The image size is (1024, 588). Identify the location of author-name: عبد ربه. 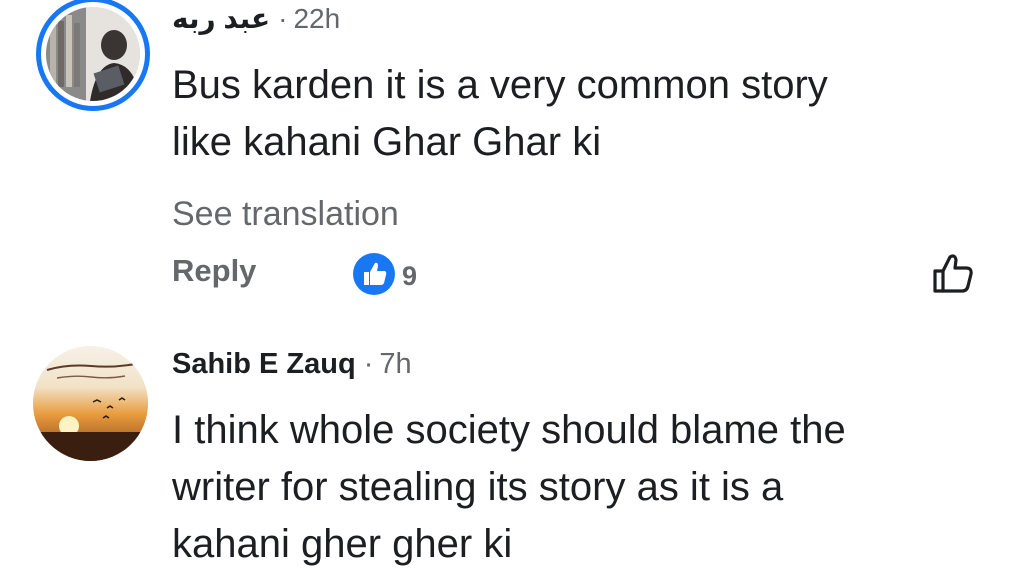
(221, 18).